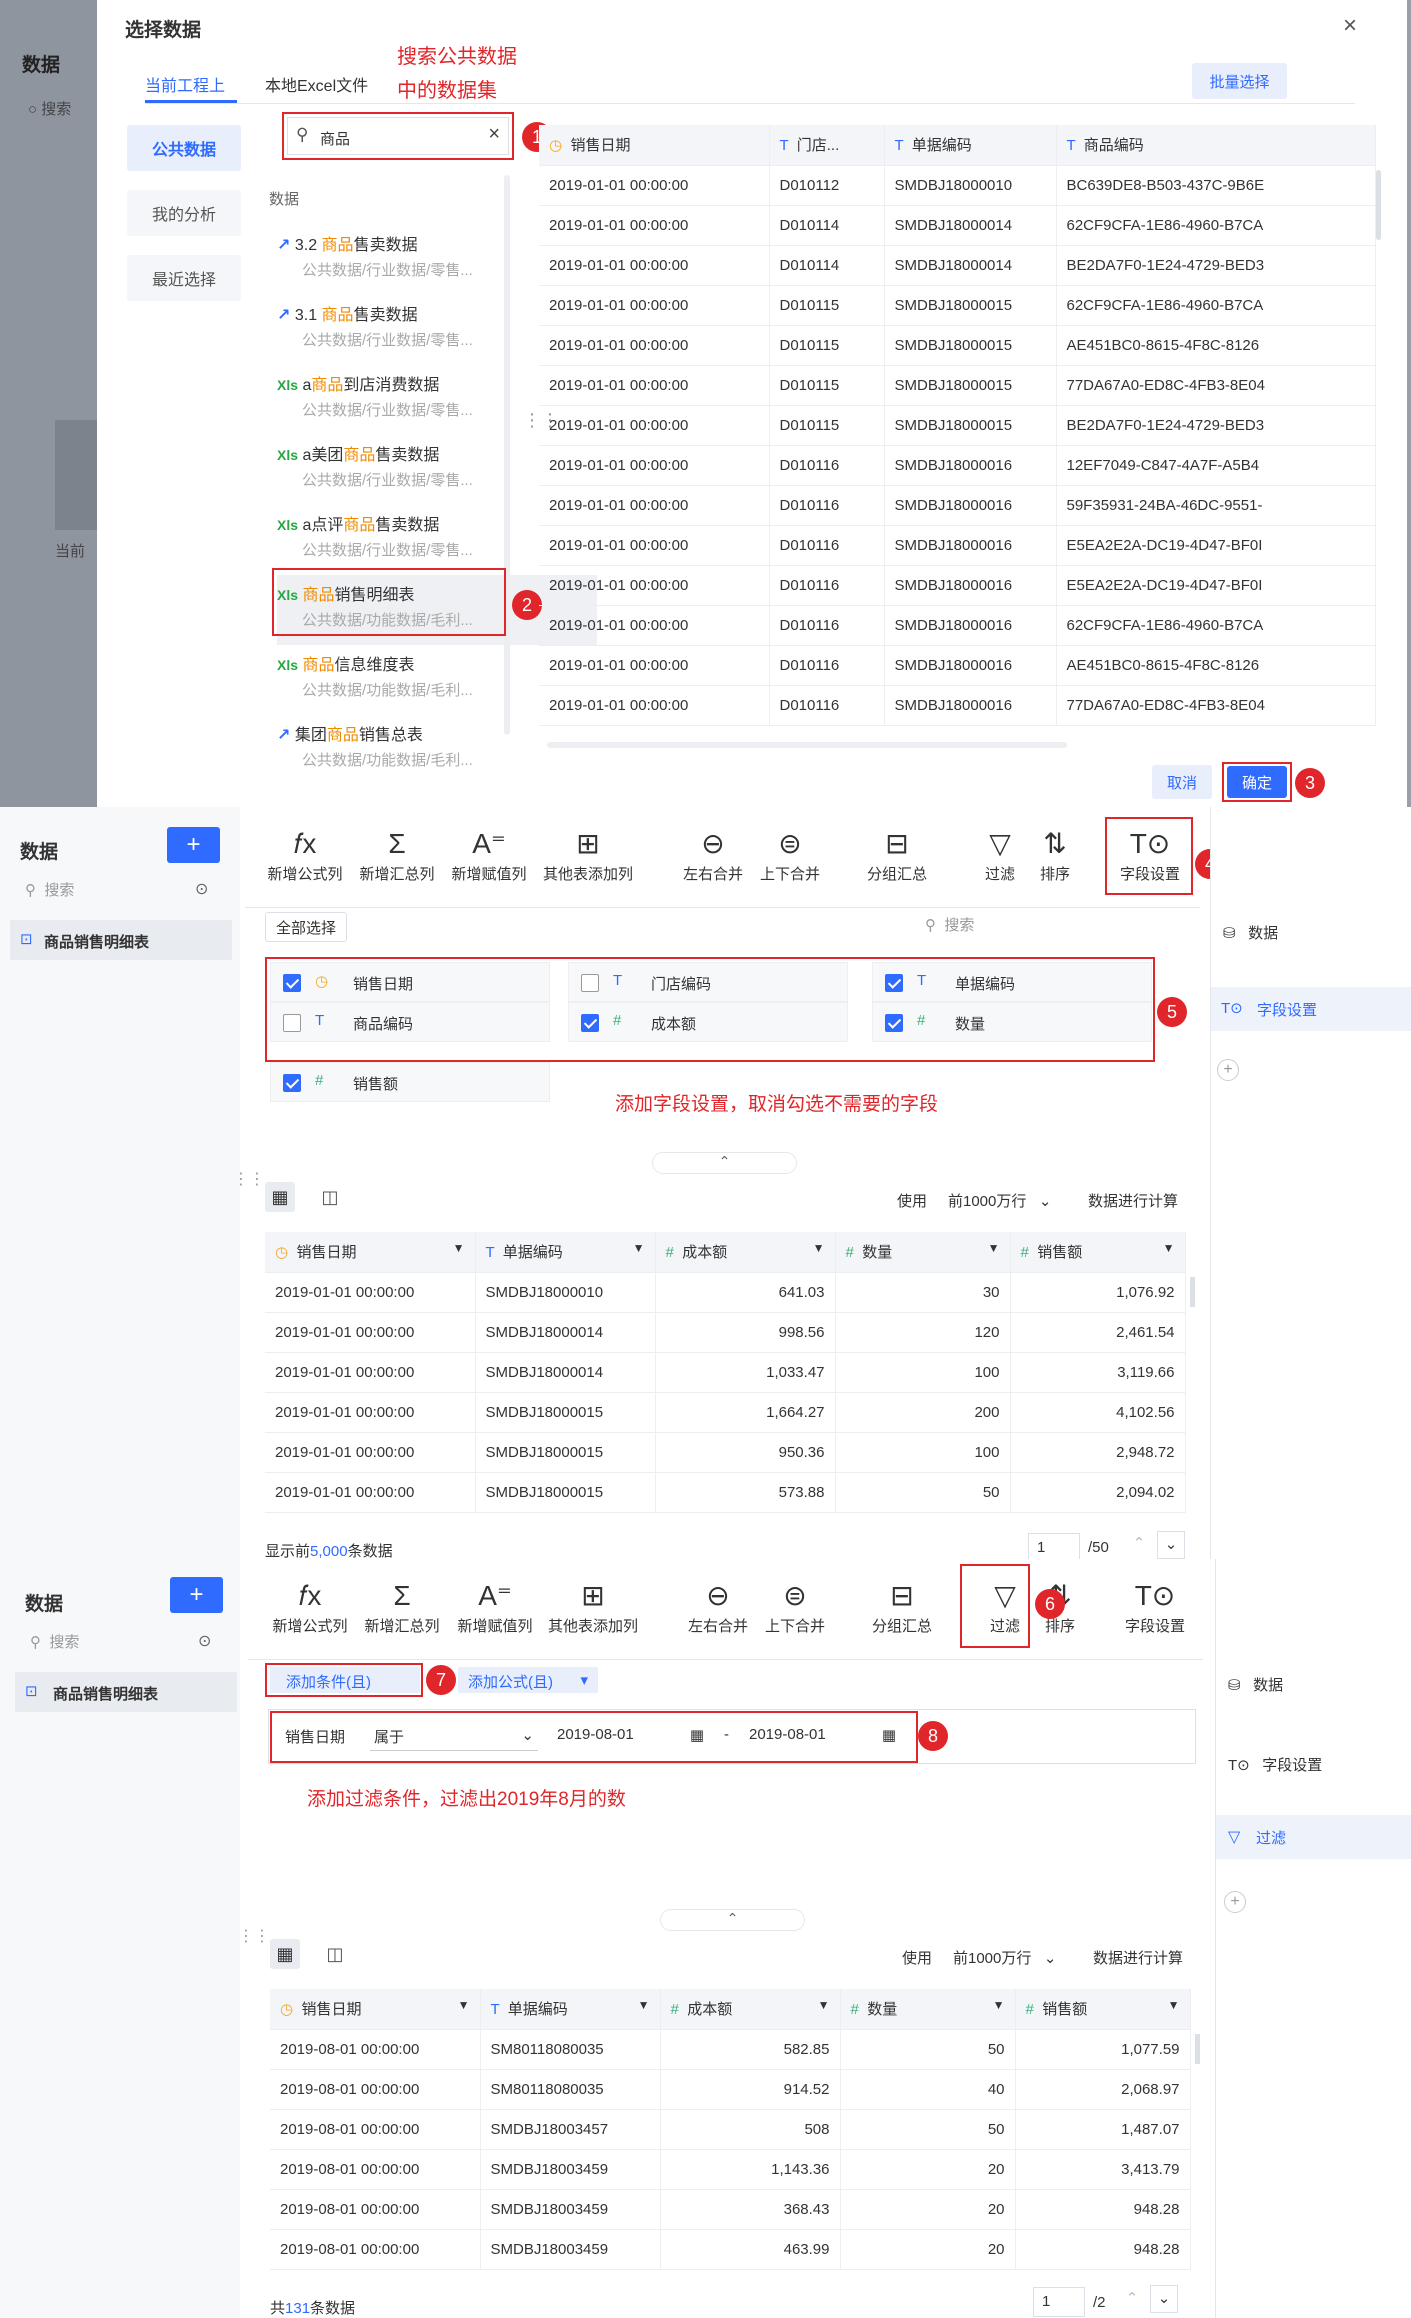 The height and width of the screenshot is (2318, 1411). What do you see at coordinates (494, 134) in the screenshot?
I see `clear-icon: ×` at bounding box center [494, 134].